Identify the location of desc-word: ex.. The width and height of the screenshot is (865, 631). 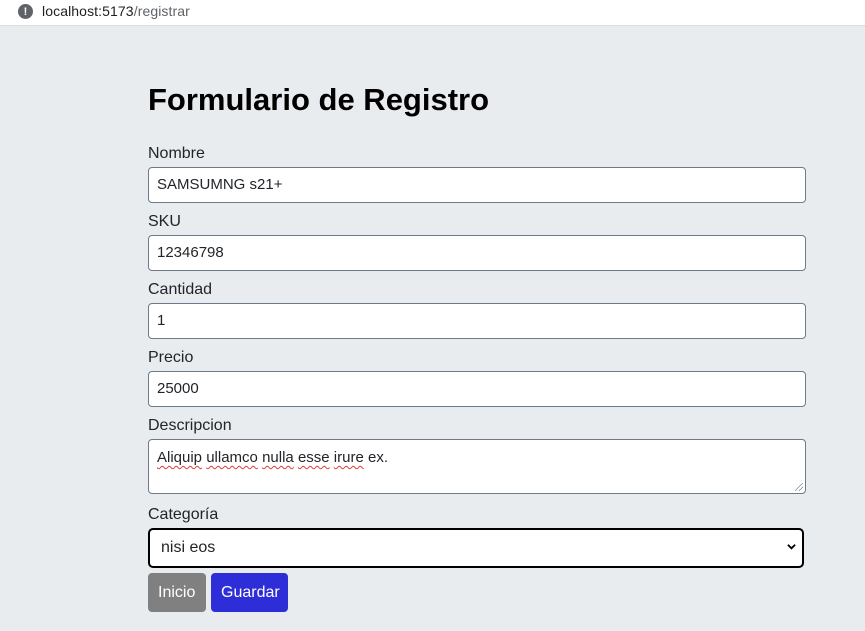
(377, 457).